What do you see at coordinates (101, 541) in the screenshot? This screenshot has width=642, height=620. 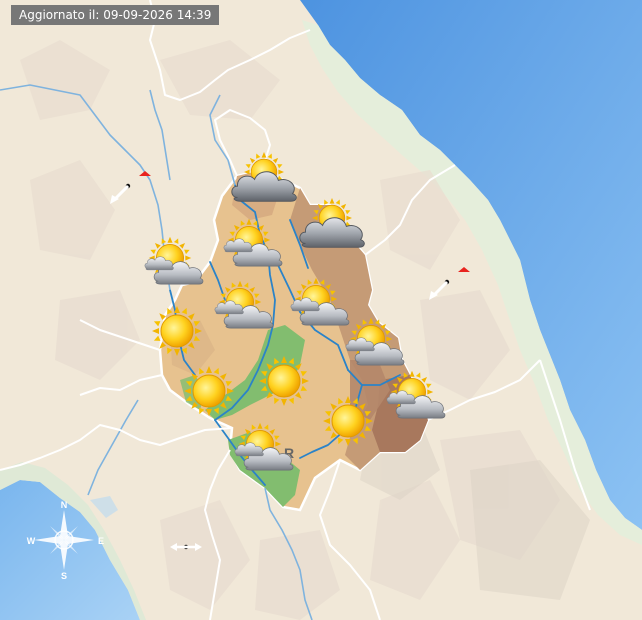 I see `compass-east: E` at bounding box center [101, 541].